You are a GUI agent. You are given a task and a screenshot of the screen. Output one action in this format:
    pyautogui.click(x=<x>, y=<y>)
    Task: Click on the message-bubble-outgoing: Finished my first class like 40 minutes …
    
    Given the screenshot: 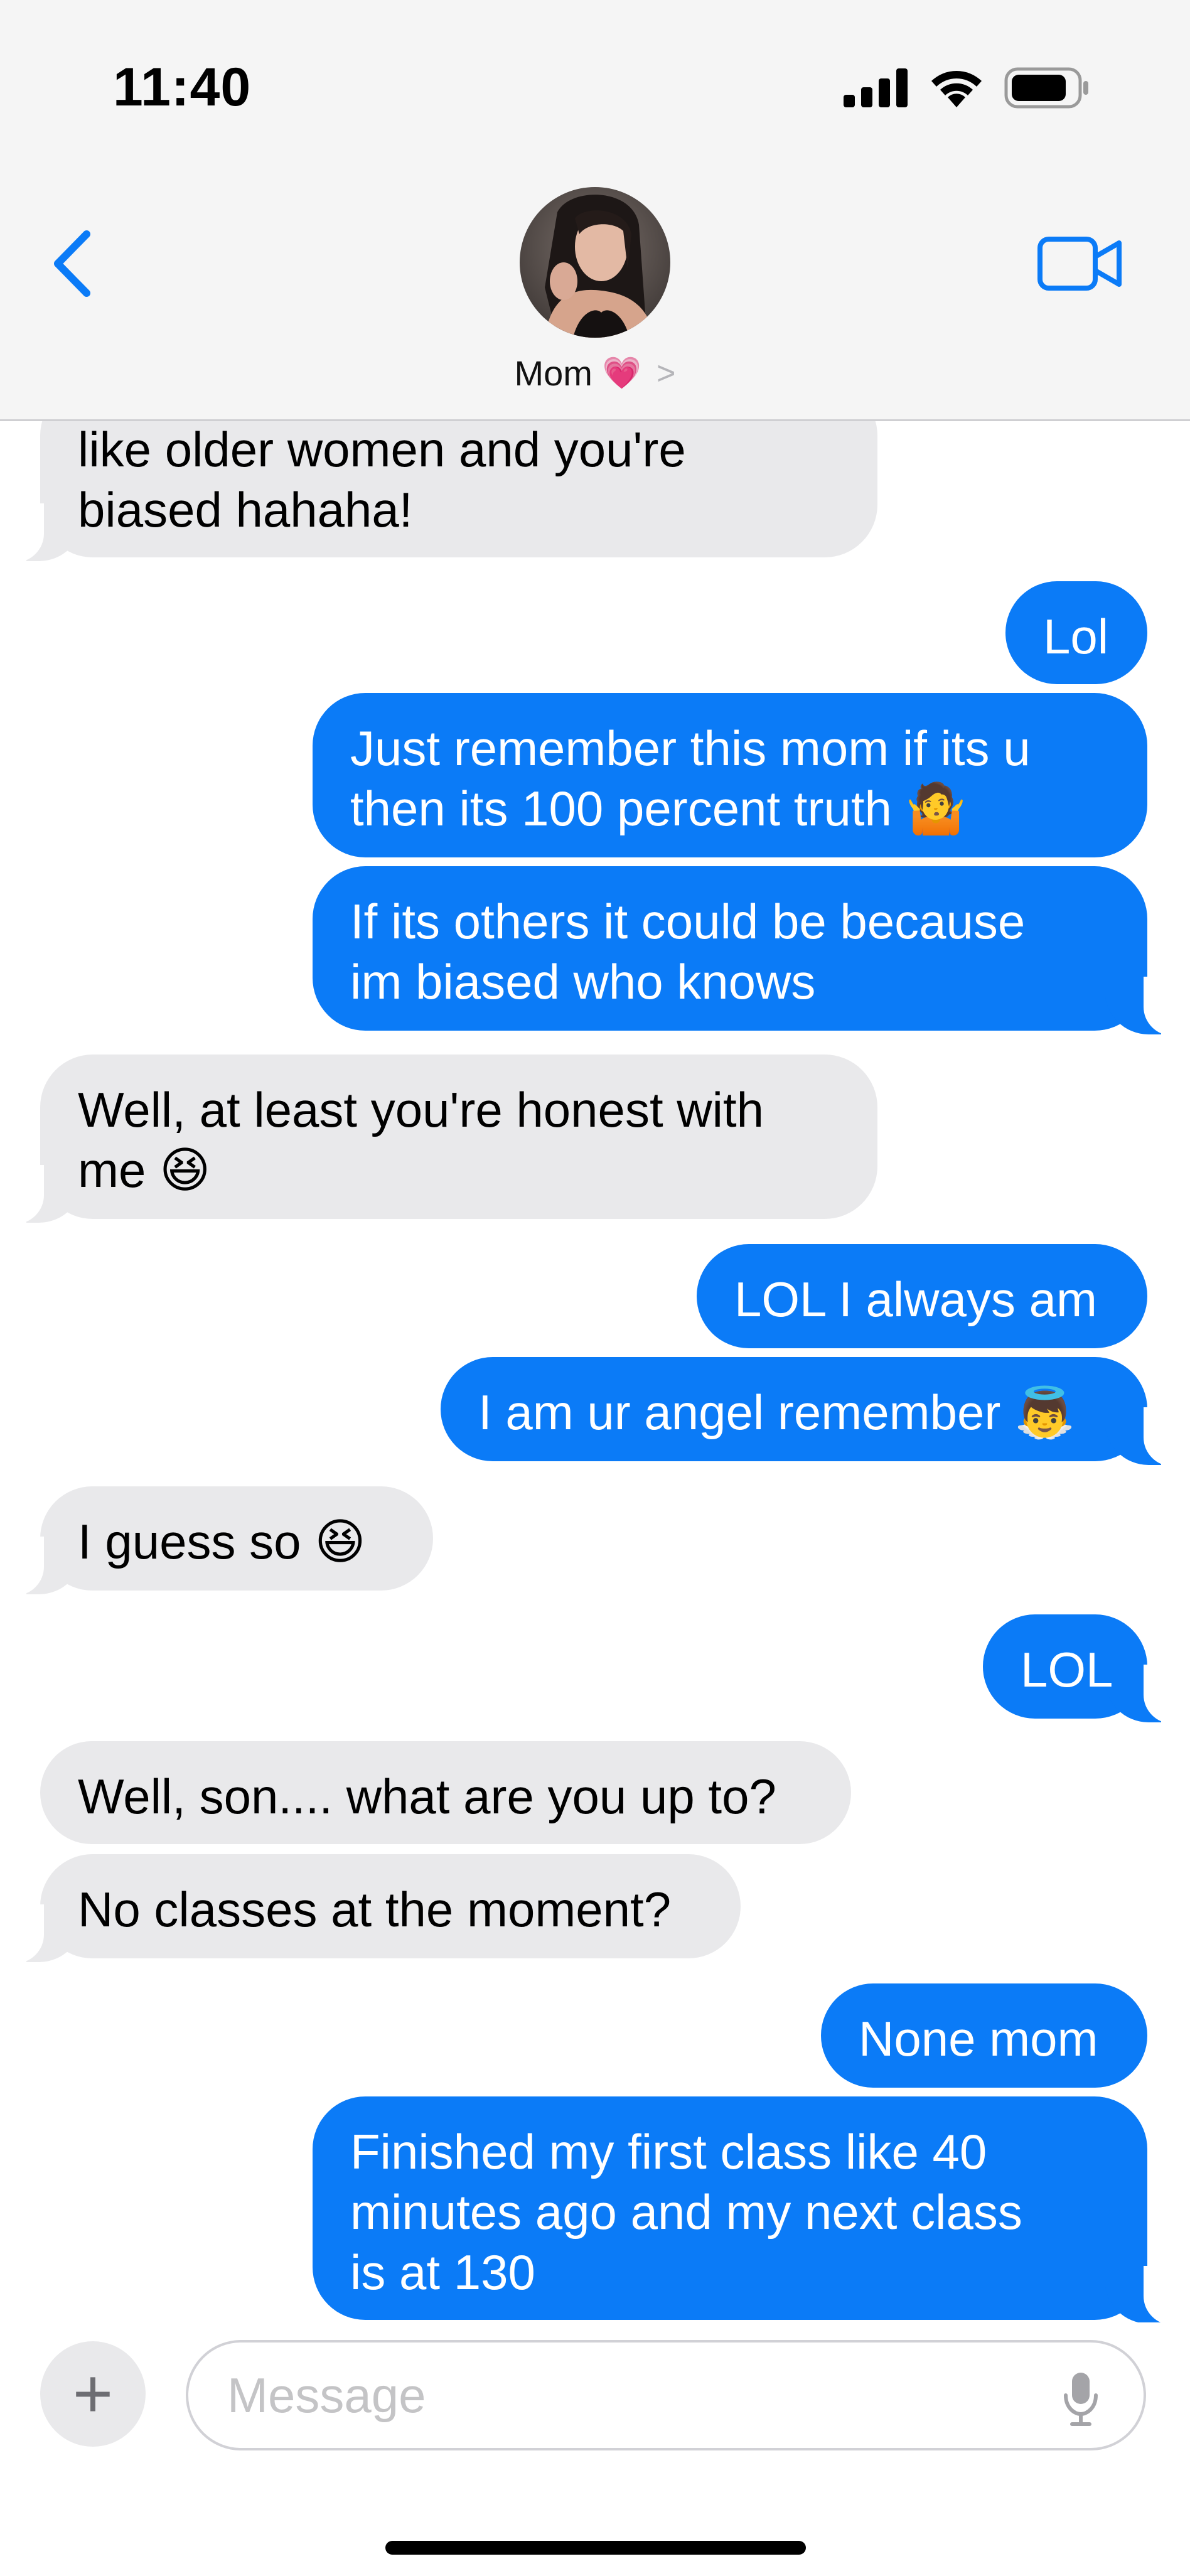 What is the action you would take?
    pyautogui.click(x=744, y=2209)
    